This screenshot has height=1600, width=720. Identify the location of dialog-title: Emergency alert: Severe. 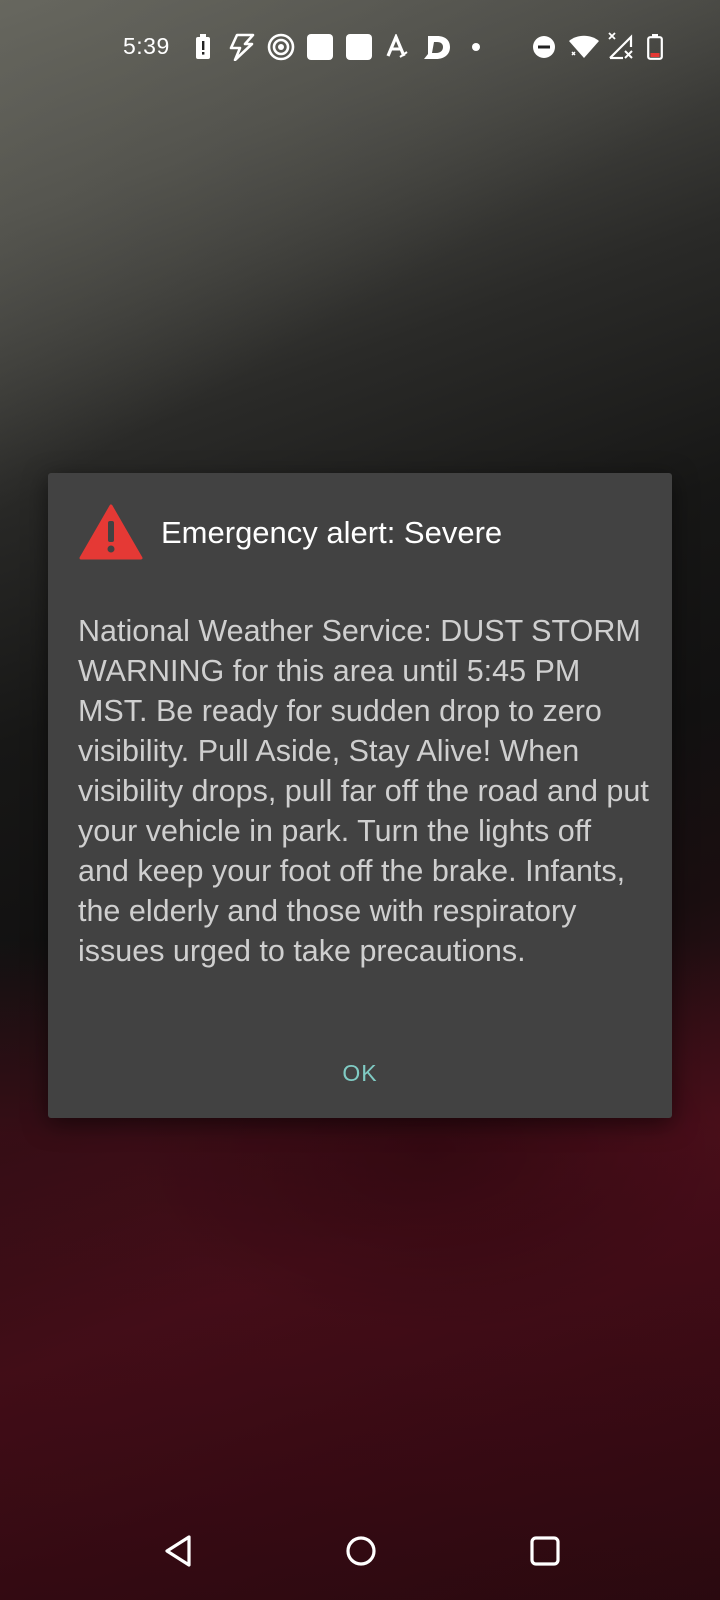
(332, 532).